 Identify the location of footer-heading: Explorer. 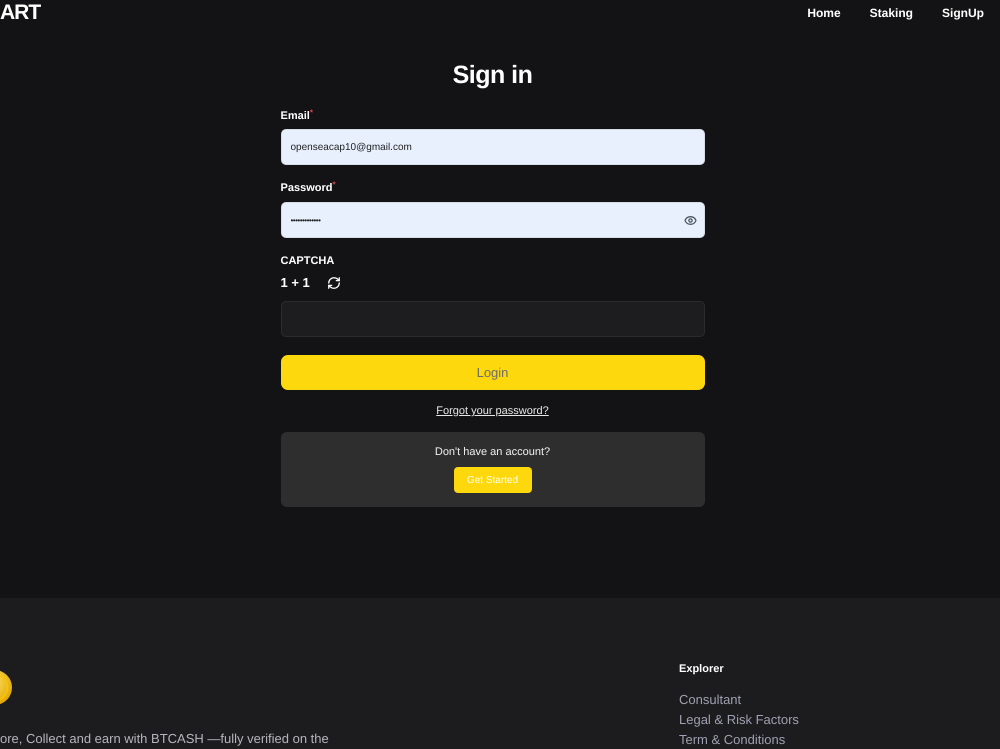
(701, 669).